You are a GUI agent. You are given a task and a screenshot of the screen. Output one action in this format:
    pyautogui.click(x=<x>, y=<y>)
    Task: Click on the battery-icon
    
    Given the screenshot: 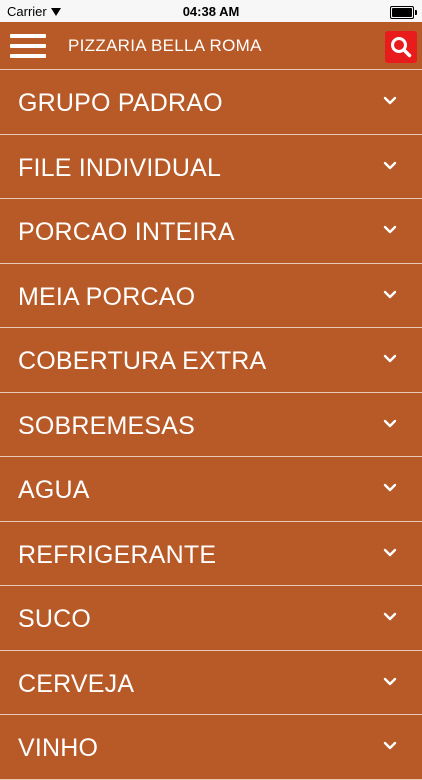 What is the action you would take?
    pyautogui.click(x=403, y=12)
    